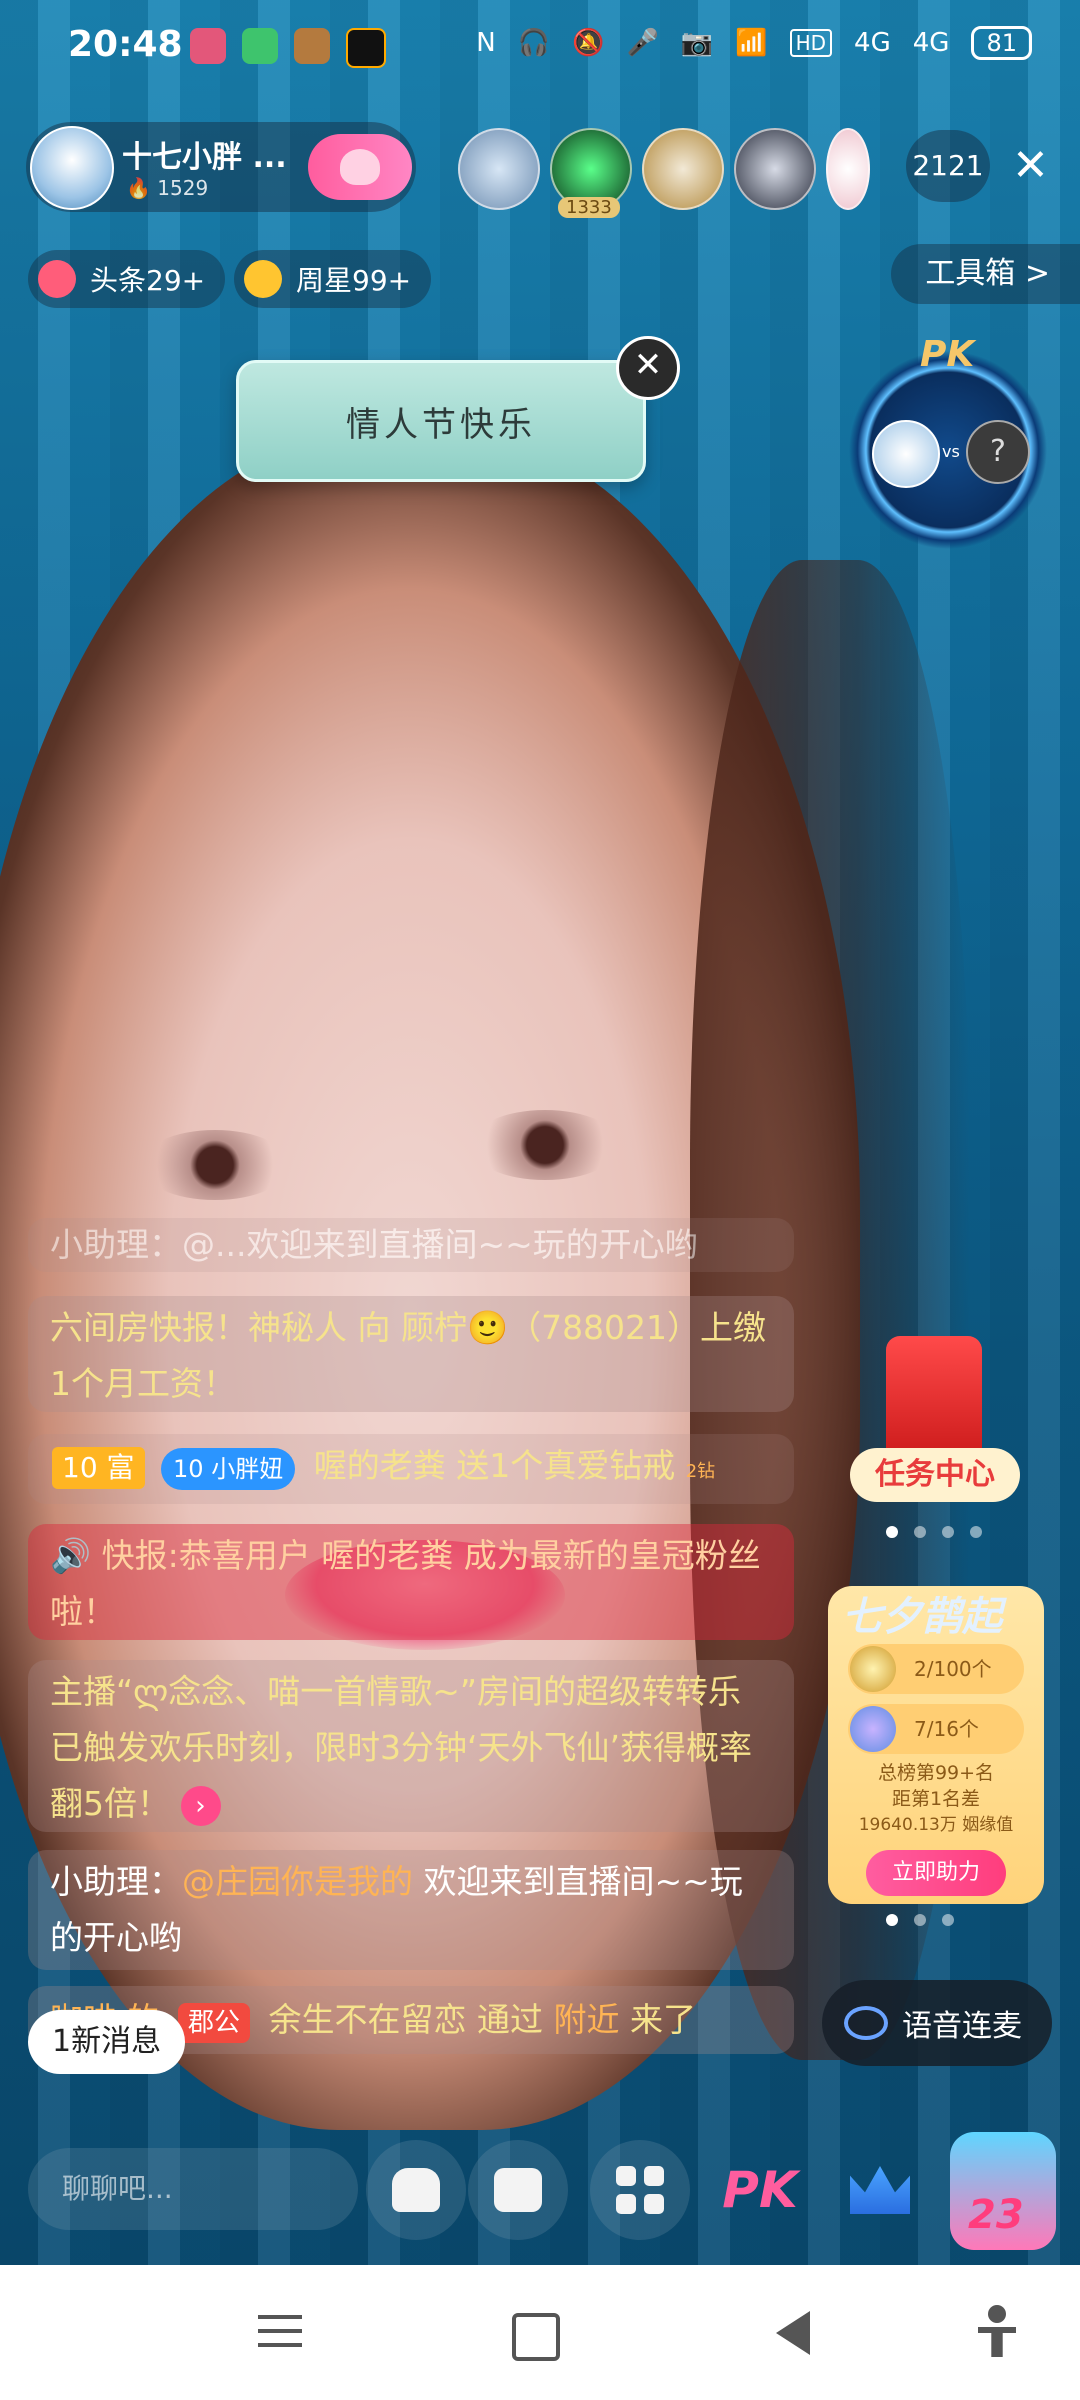 The image size is (1080, 2400). What do you see at coordinates (71, 1555) in the screenshot?
I see `speaker-icon: 🔊` at bounding box center [71, 1555].